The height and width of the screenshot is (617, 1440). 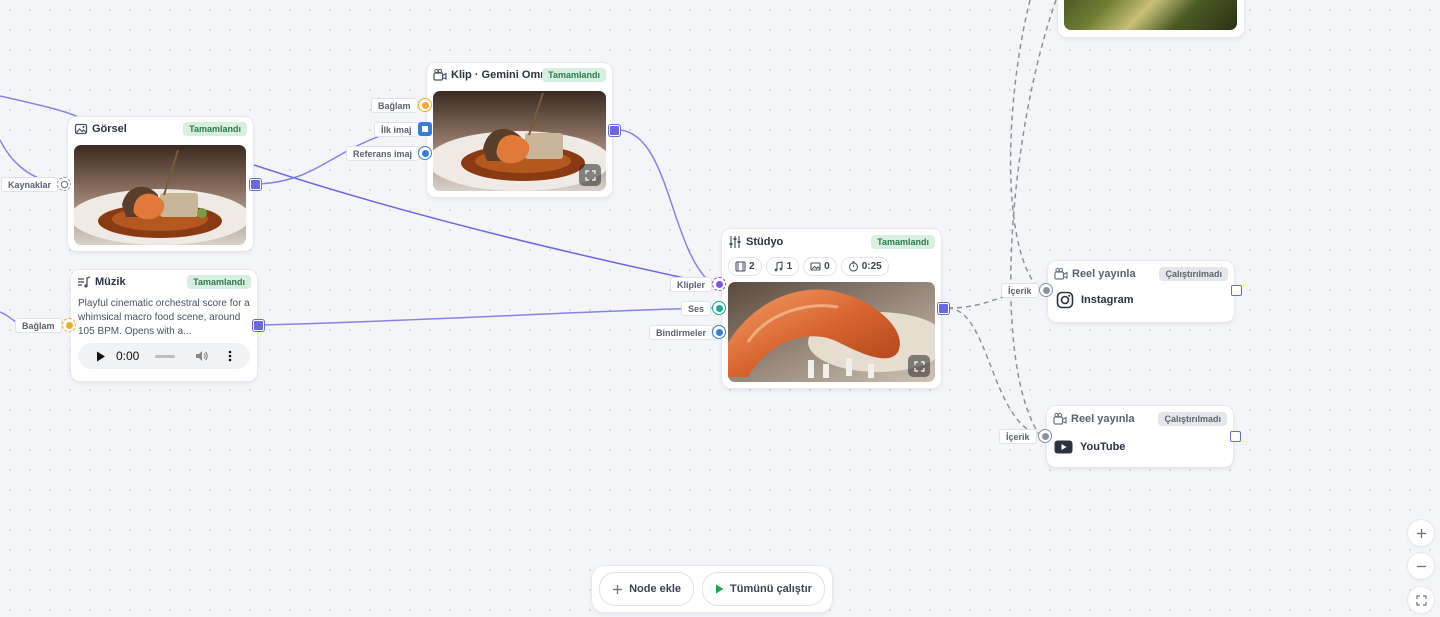 I want to click on edge-klip-studyo, so click(x=666, y=207).